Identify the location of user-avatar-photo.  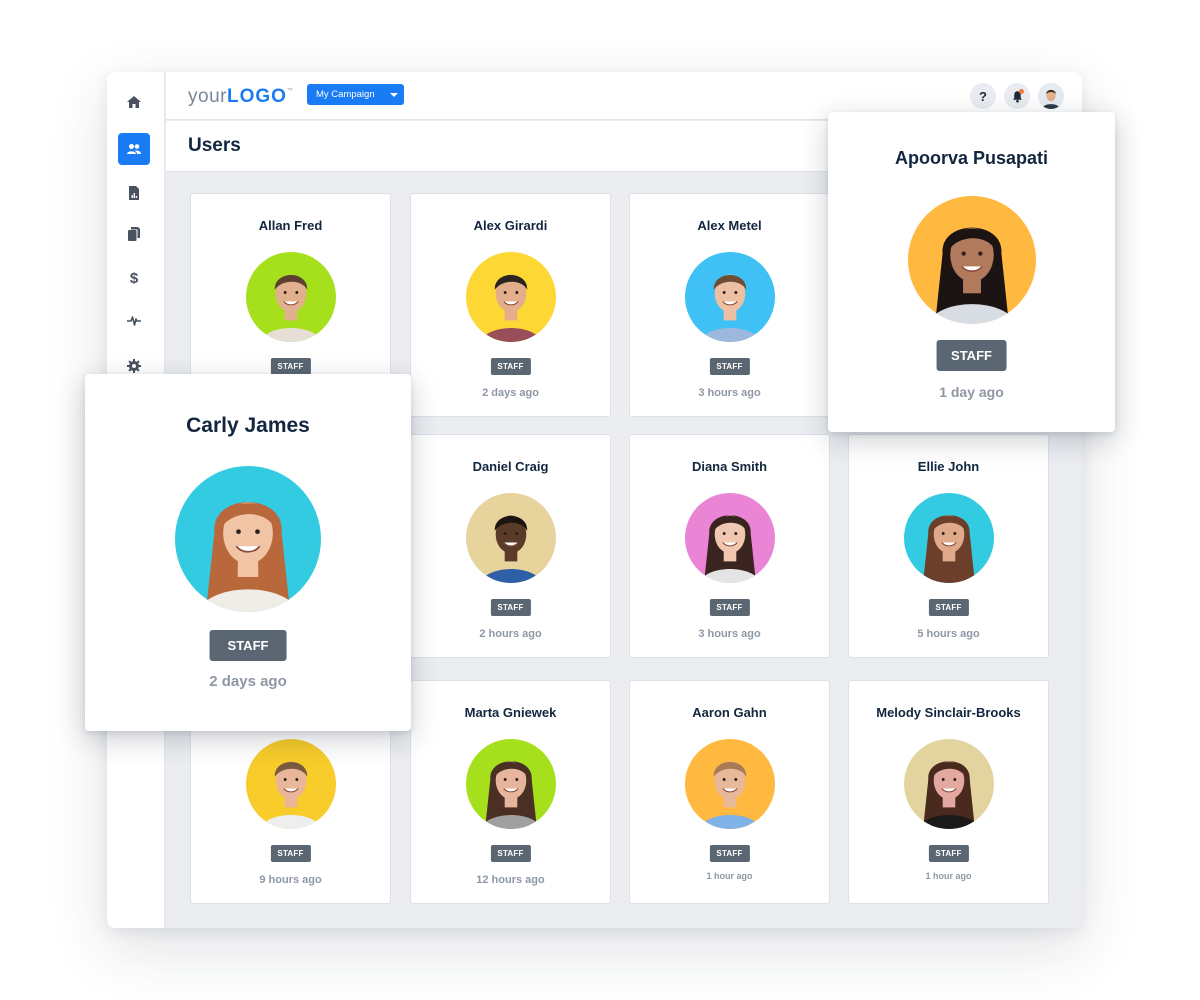
(1051, 96).